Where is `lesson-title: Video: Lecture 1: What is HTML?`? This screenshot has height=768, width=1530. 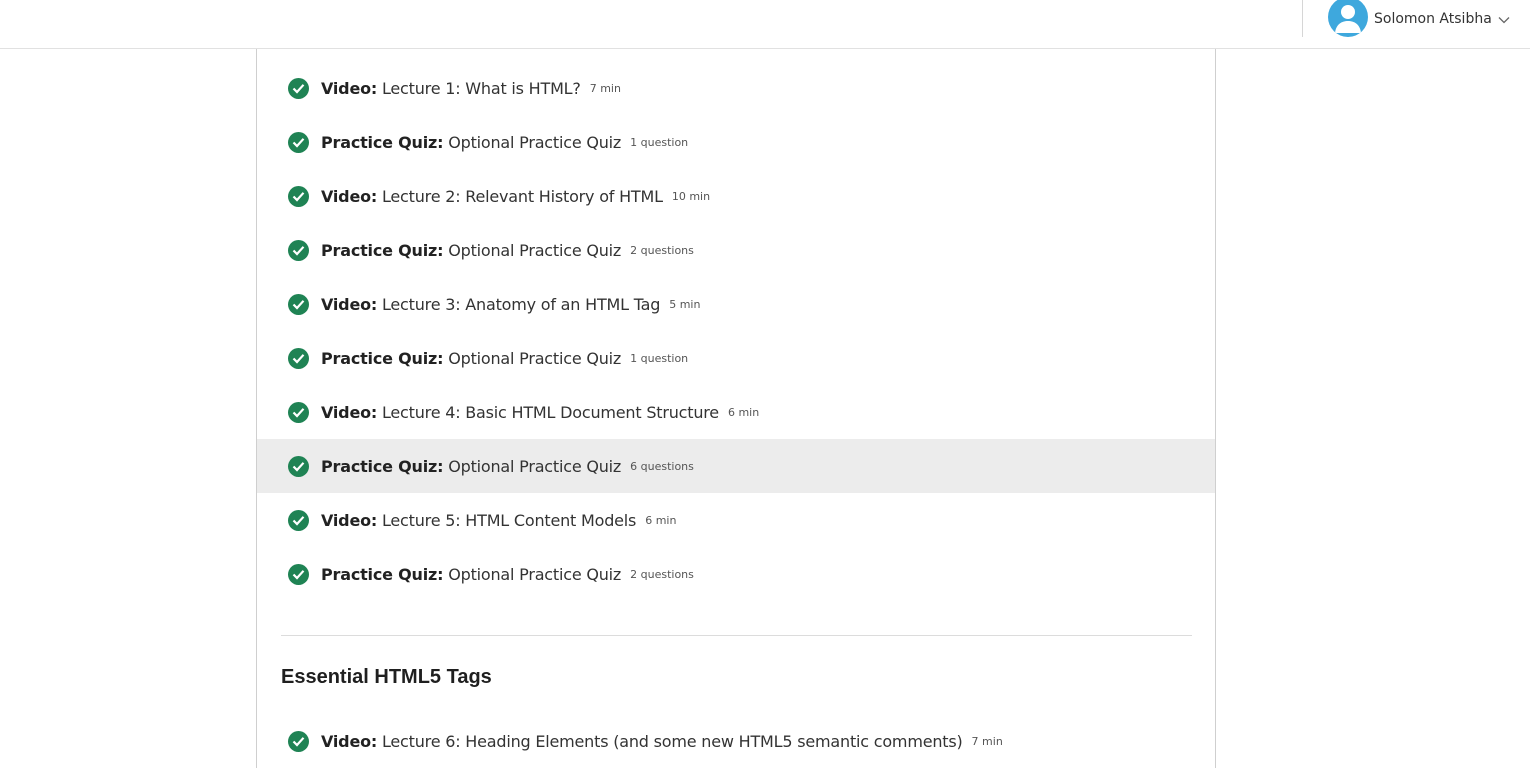 lesson-title: Video: Lecture 1: What is HTML? is located at coordinates (451, 88).